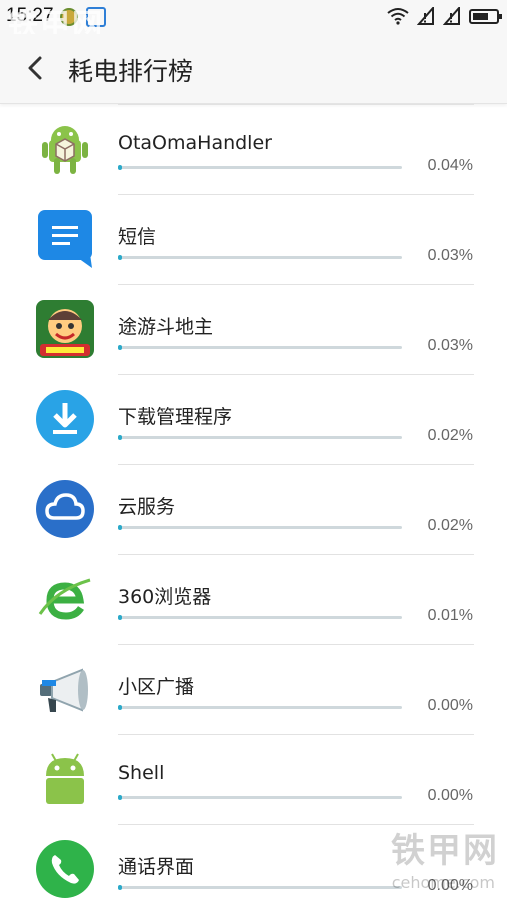 Image resolution: width=507 pixels, height=900 pixels. Describe the element at coordinates (65, 599) in the screenshot. I see `browser-e-icon` at that location.